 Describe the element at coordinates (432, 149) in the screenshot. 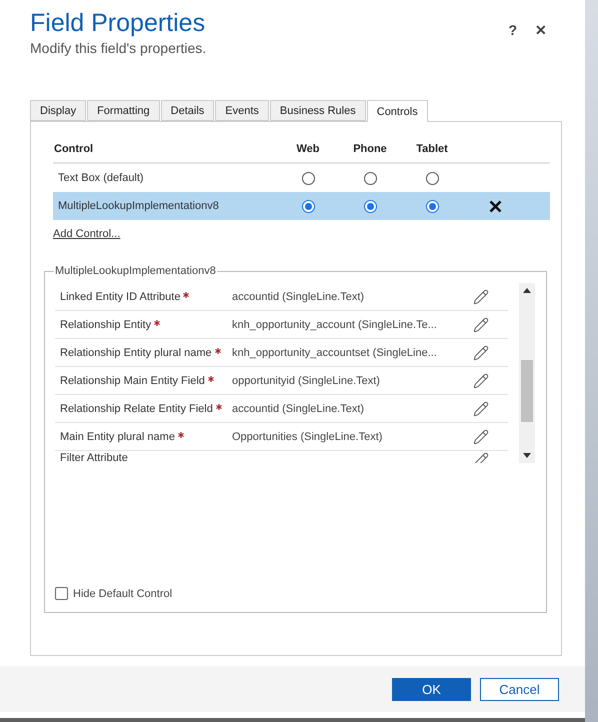

I see `column-header: Tablet` at that location.